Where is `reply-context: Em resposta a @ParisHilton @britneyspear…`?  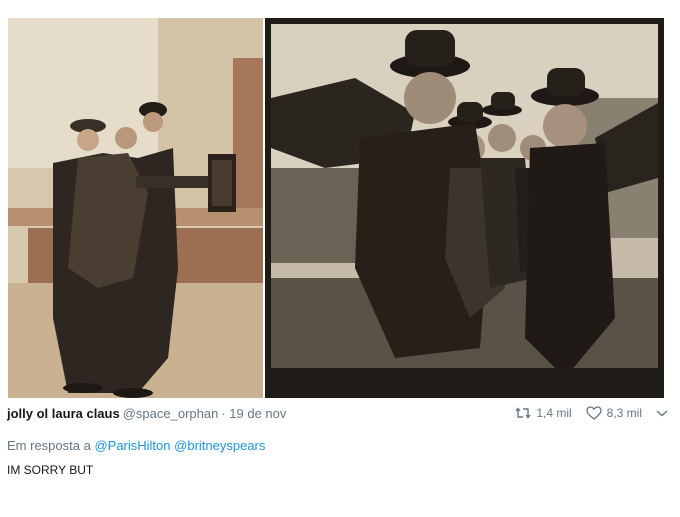
reply-context: Em resposta a @ParisHilton @britneyspear… is located at coordinates (340, 445).